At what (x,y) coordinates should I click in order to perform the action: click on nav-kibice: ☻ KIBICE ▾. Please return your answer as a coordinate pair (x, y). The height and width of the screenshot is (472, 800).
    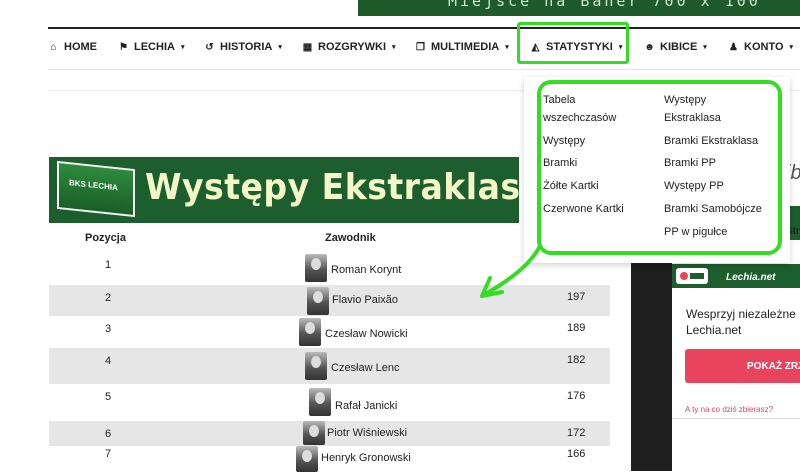
    Looking at the image, I should click on (675, 47).